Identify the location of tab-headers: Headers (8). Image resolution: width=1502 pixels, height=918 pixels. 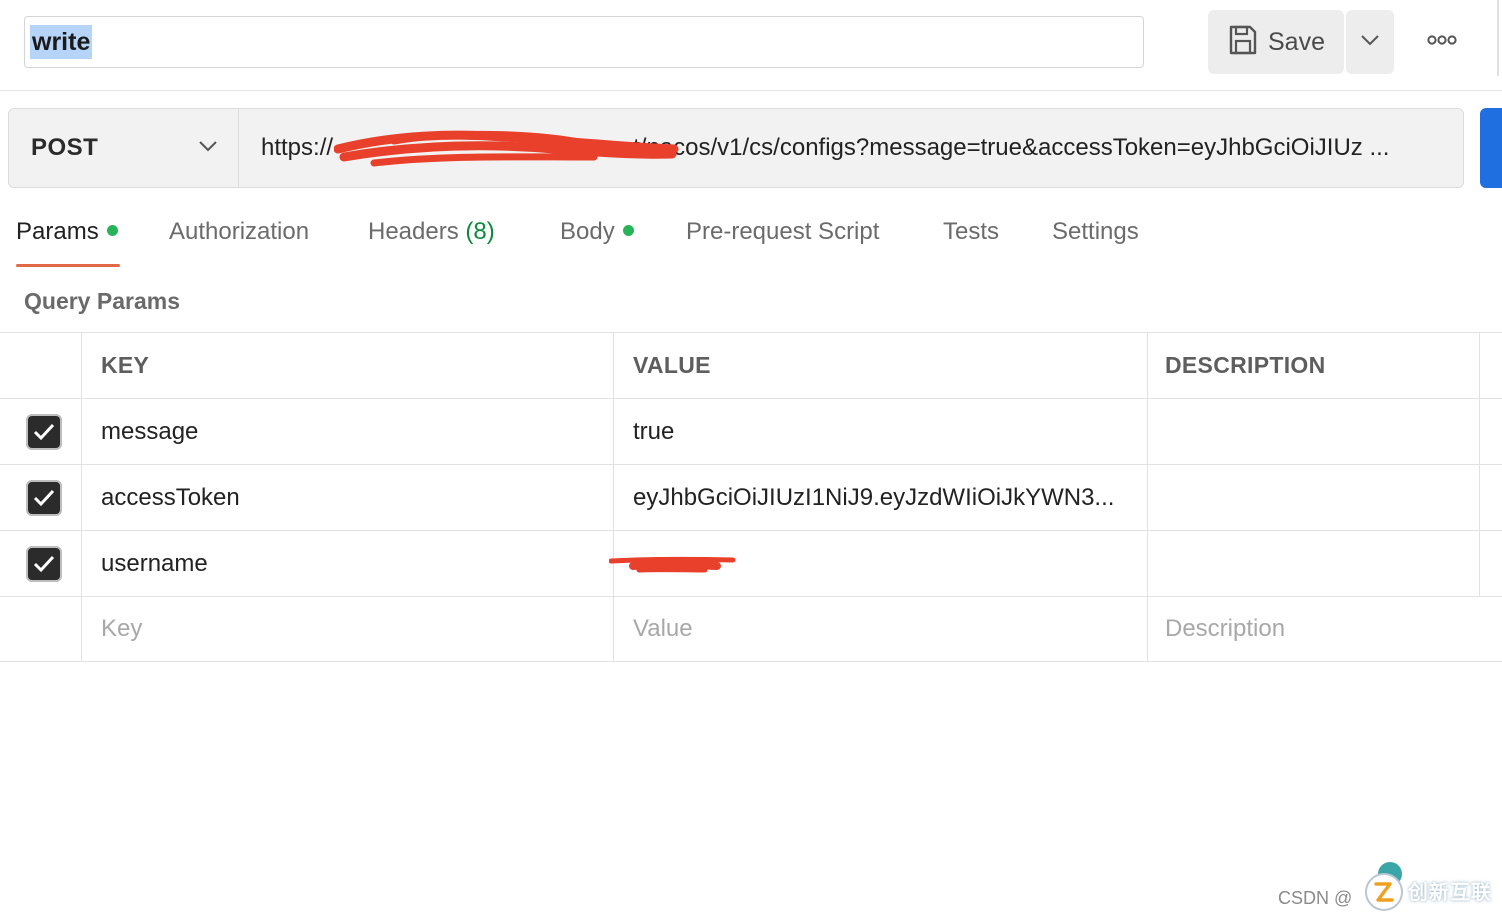
(431, 232).